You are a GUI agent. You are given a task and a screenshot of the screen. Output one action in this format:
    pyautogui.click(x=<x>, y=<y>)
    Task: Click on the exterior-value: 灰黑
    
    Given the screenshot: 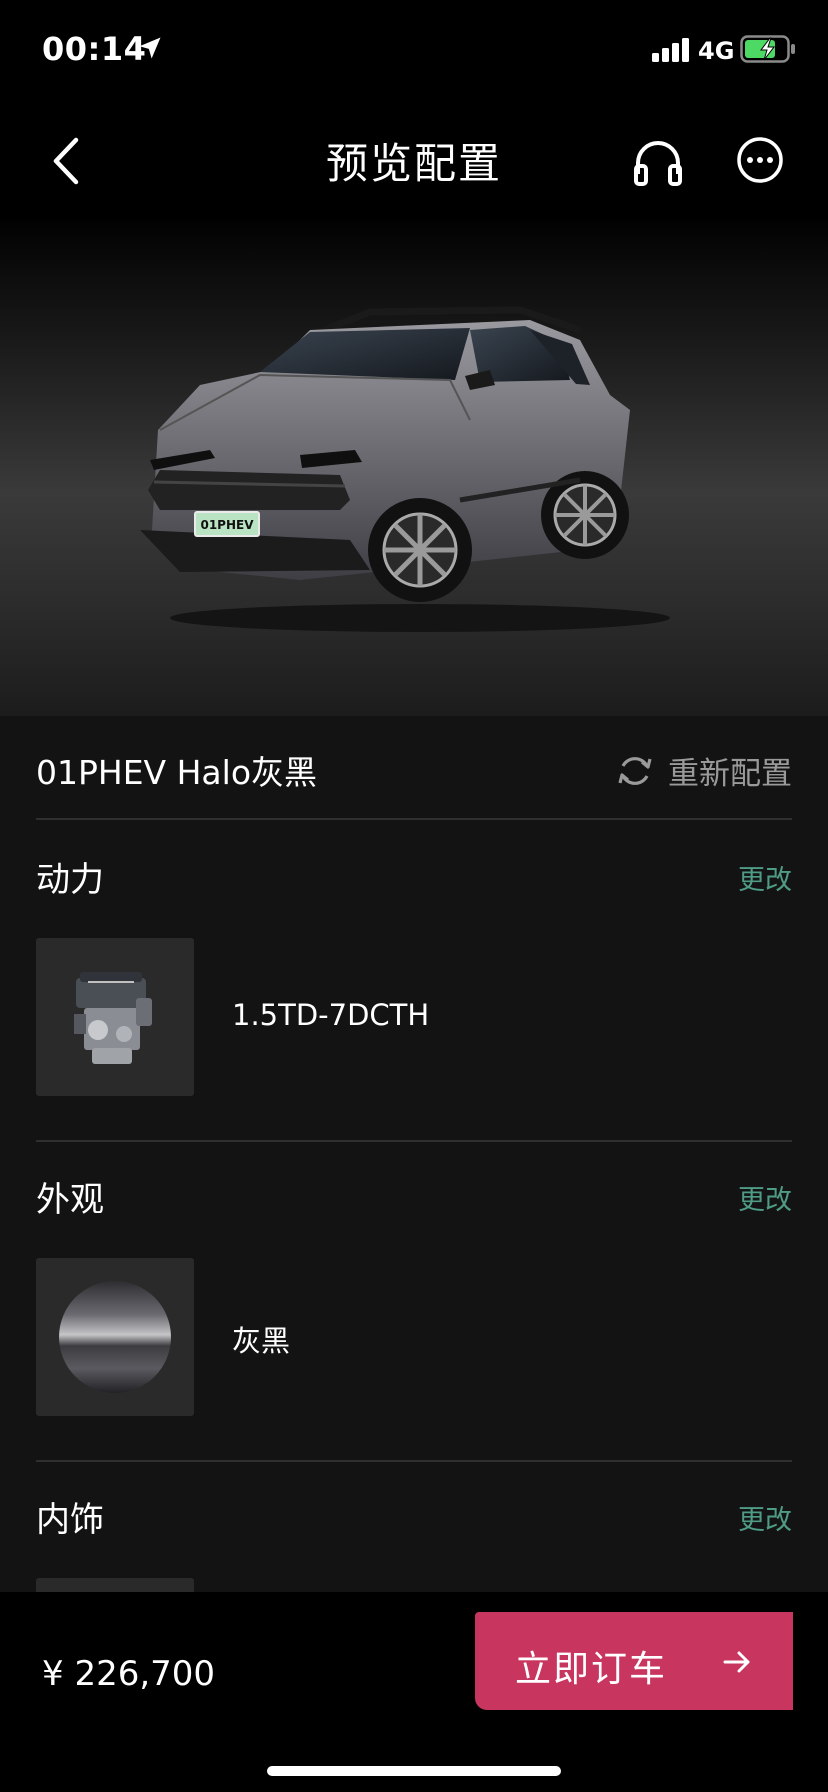 What is the action you would take?
    pyautogui.click(x=261, y=1341)
    